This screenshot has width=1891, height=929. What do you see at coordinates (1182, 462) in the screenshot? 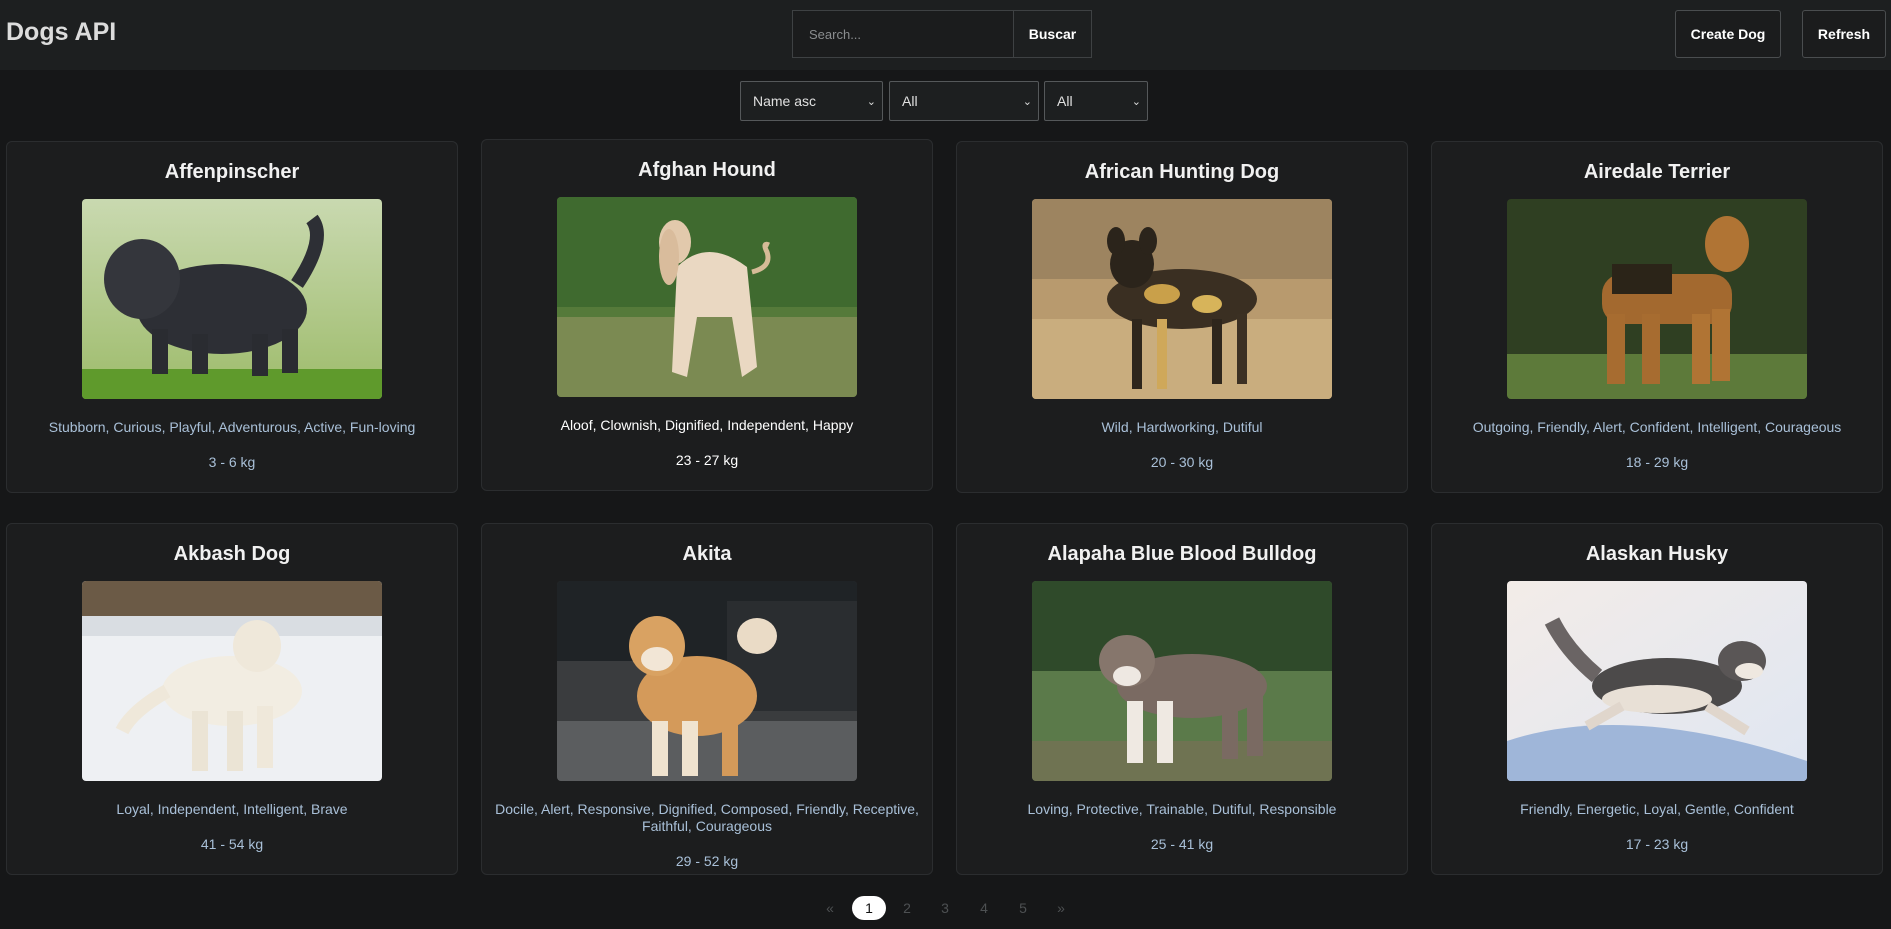
I see `dog-weight: 20 - 30 kg` at bounding box center [1182, 462].